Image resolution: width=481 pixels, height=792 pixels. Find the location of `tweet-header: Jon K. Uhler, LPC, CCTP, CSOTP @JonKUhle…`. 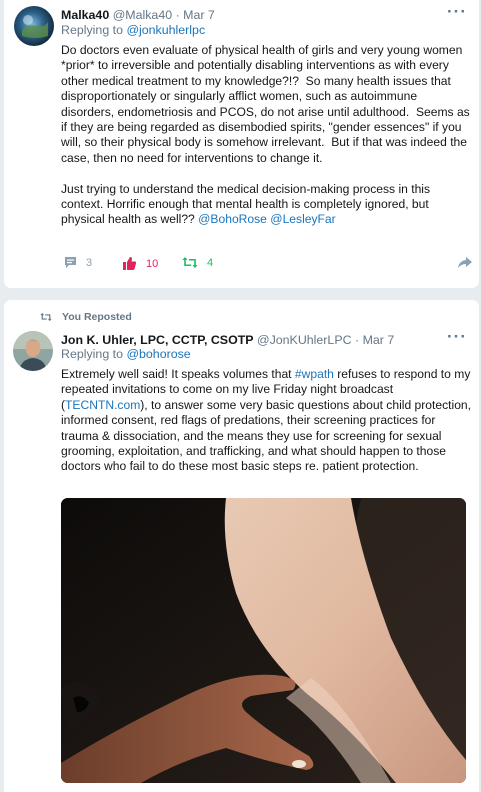

tweet-header: Jon K. Uhler, LPC, CCTP, CSOTP @JonKUhle… is located at coordinates (228, 340).